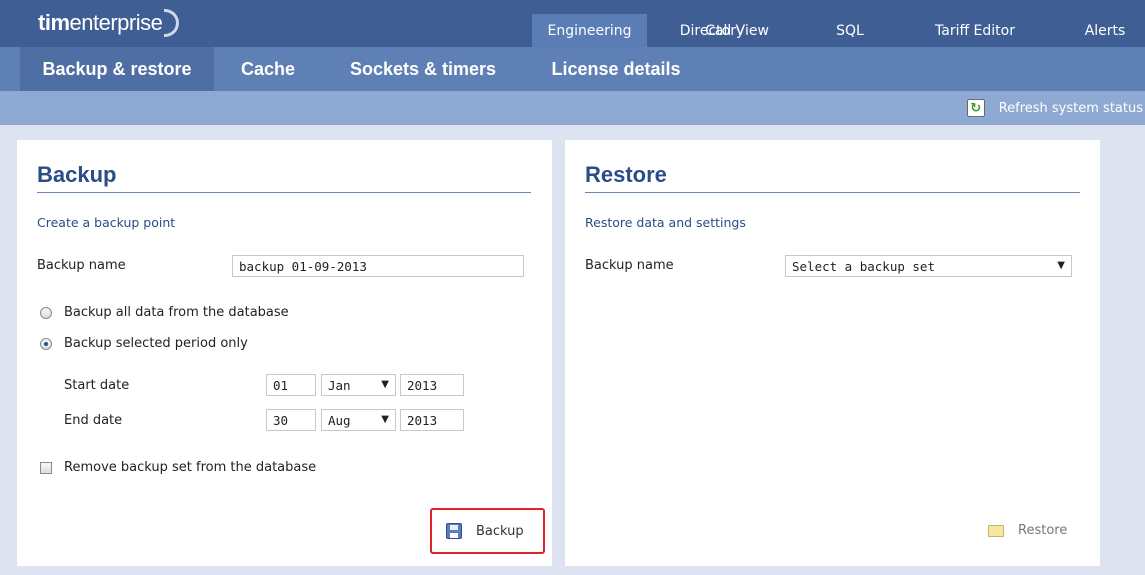  I want to click on backup-title: Backup, so click(77, 174).